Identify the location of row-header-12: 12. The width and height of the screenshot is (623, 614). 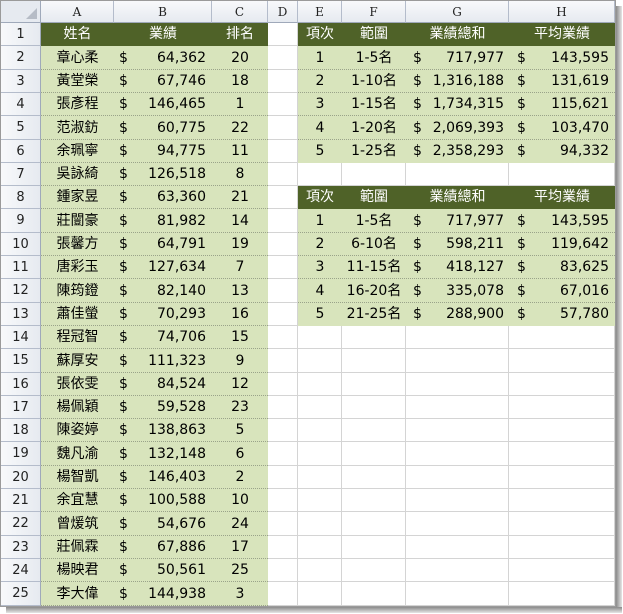
(21, 291).